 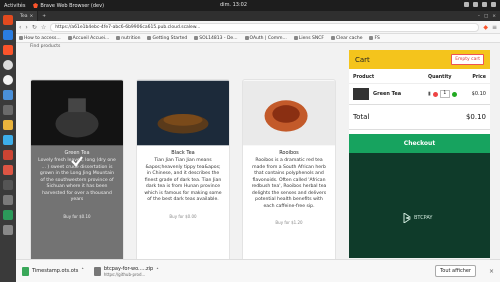 What do you see at coordinates (475, 4) in the screenshot?
I see `volume-icon` at bounding box center [475, 4].